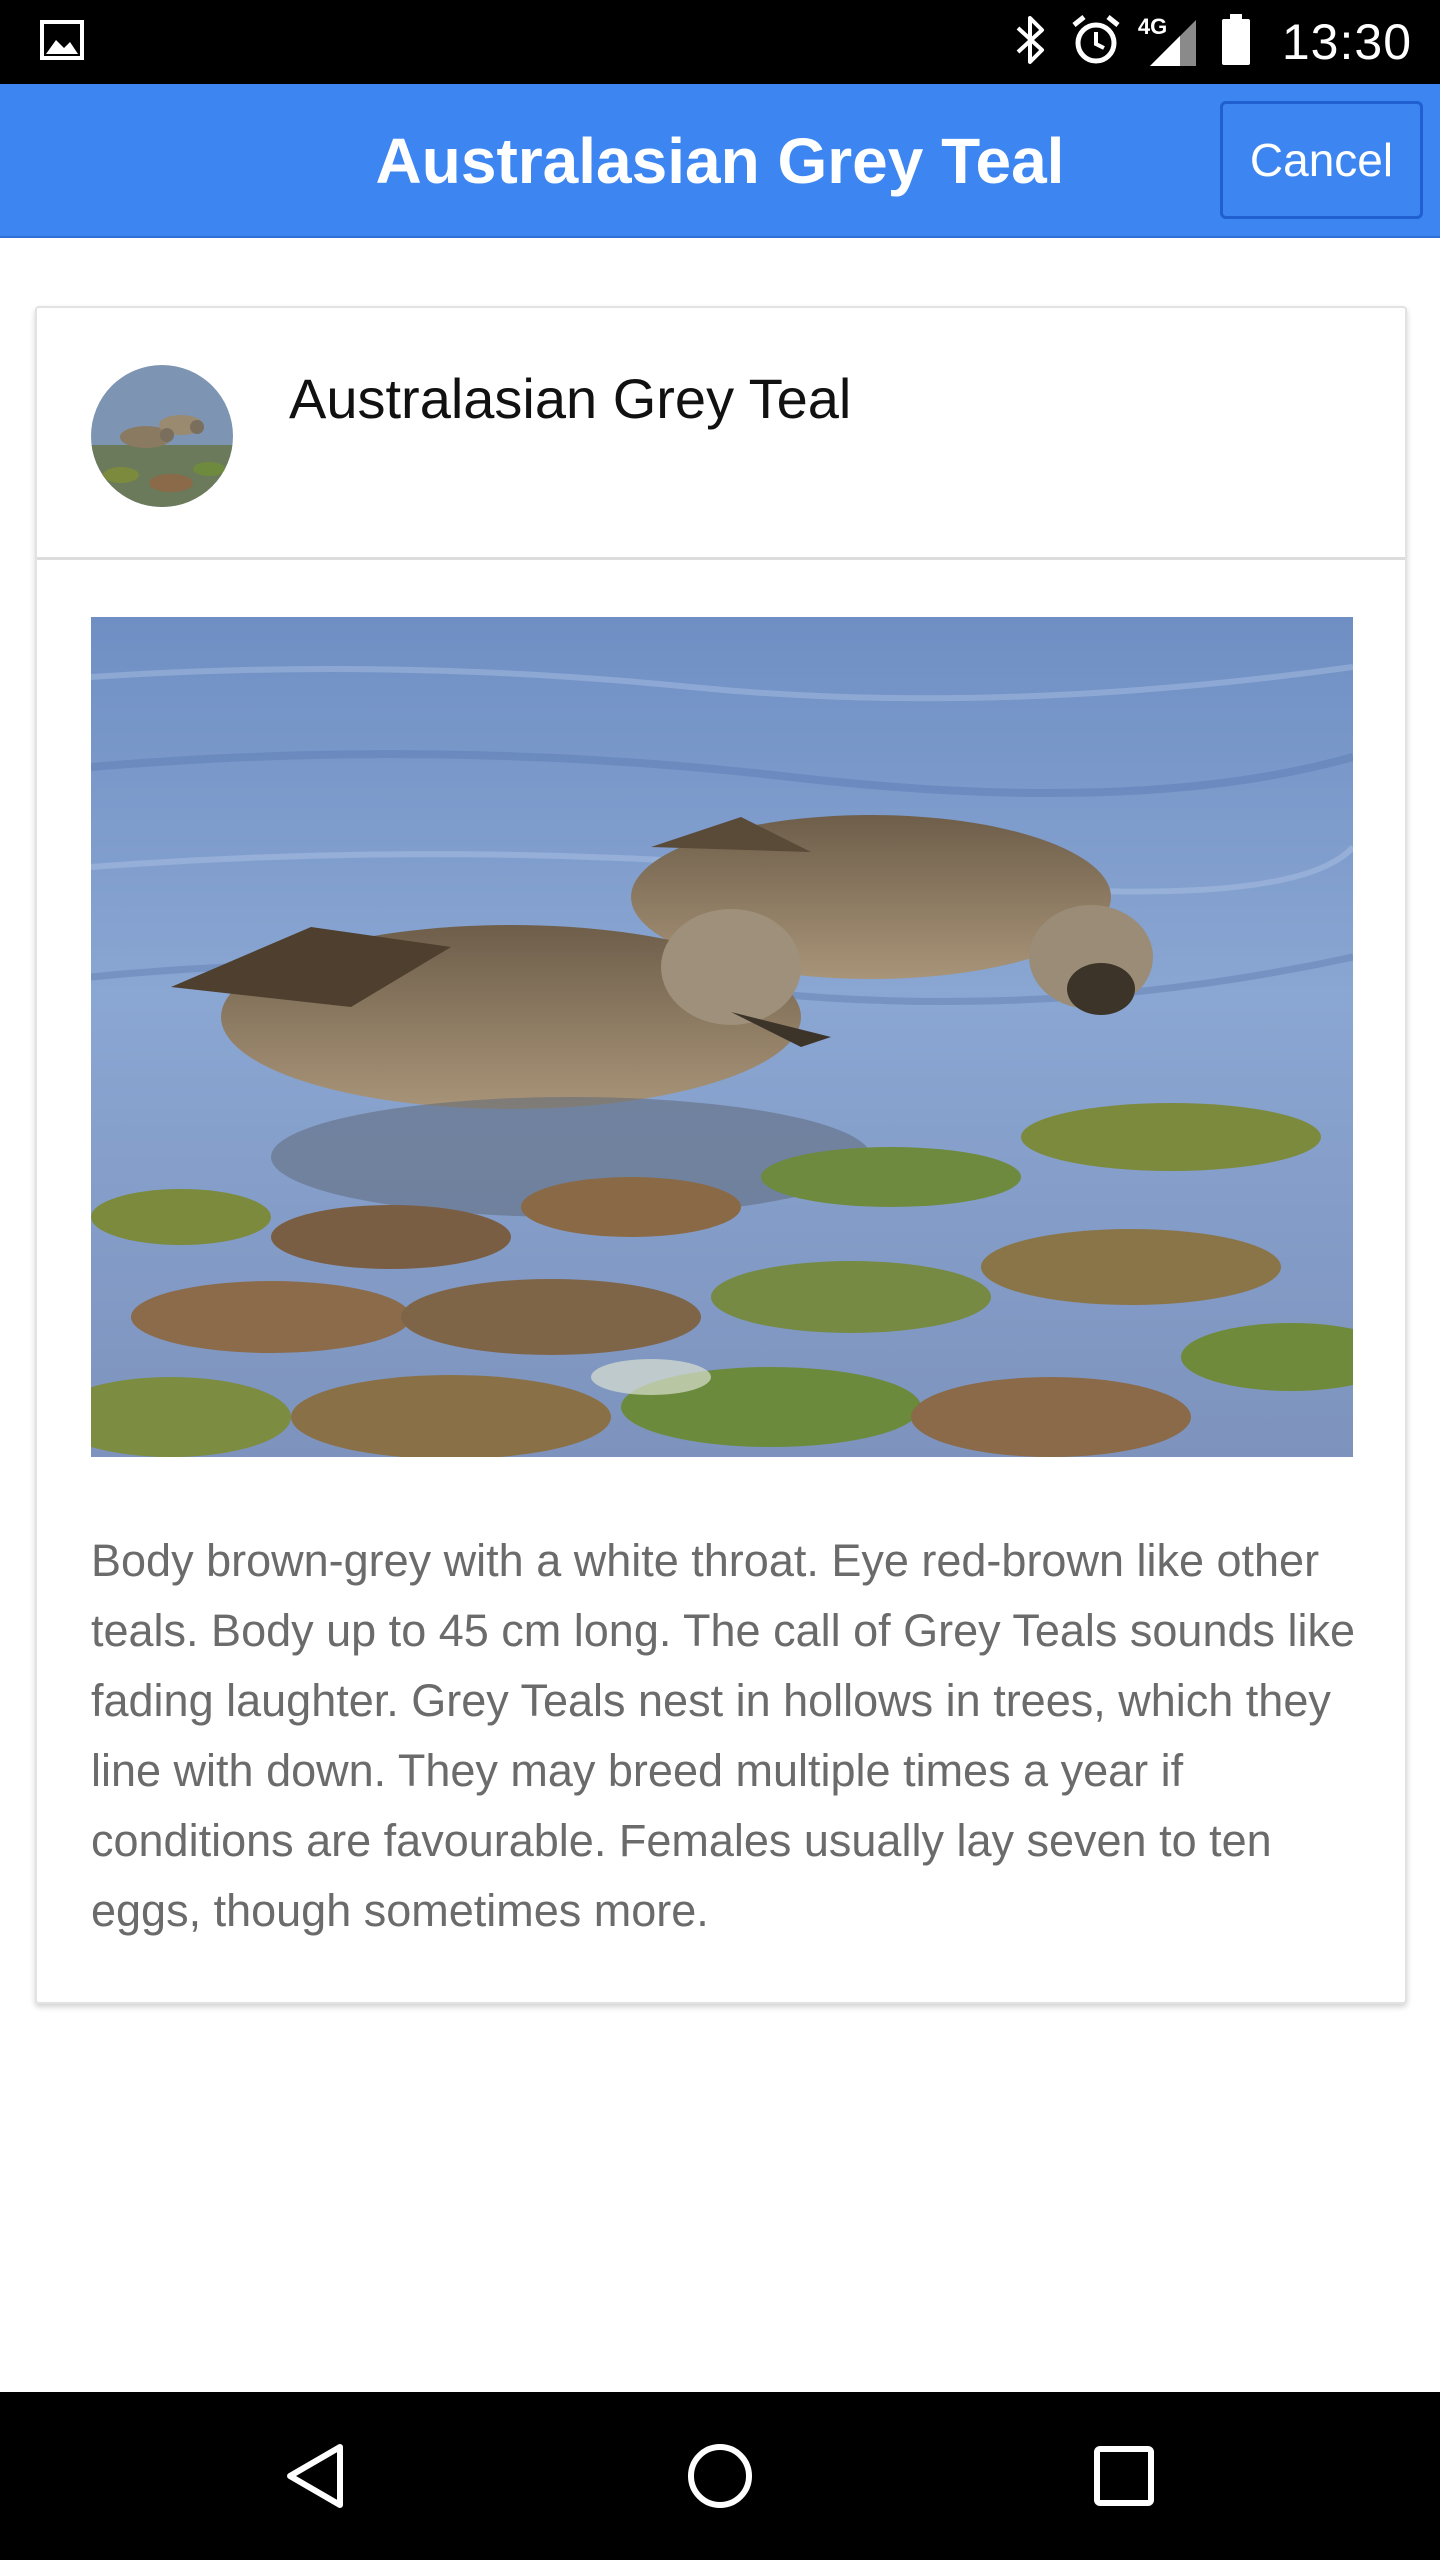 This screenshot has height=2560, width=1440. What do you see at coordinates (1168, 41) in the screenshot?
I see `cell-signal-icon: 4G` at bounding box center [1168, 41].